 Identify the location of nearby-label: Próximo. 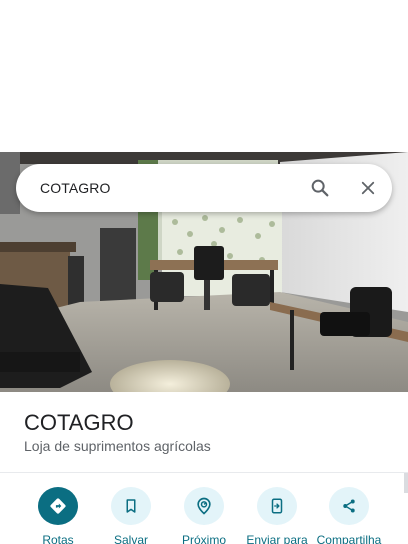
(203, 538).